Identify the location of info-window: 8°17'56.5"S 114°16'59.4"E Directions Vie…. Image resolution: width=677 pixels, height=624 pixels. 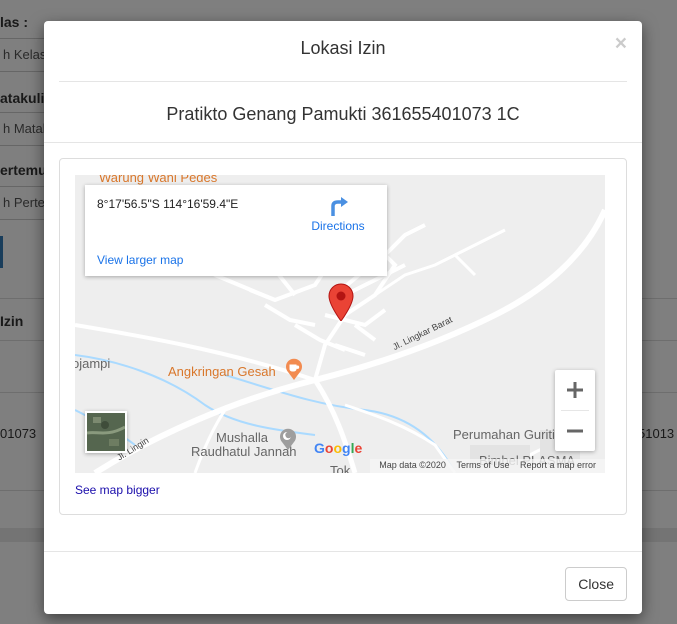
(236, 230).